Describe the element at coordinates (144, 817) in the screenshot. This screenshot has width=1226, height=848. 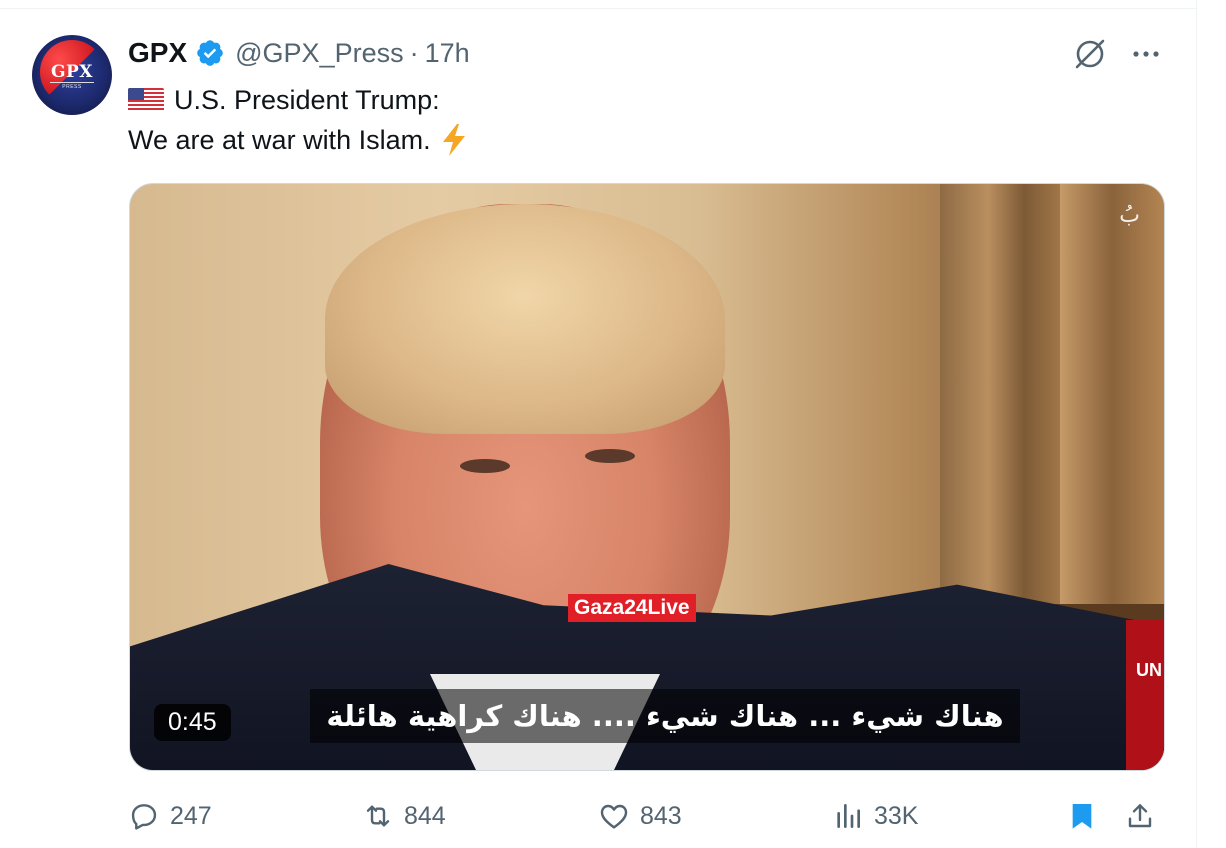
I see `reply-icon` at that location.